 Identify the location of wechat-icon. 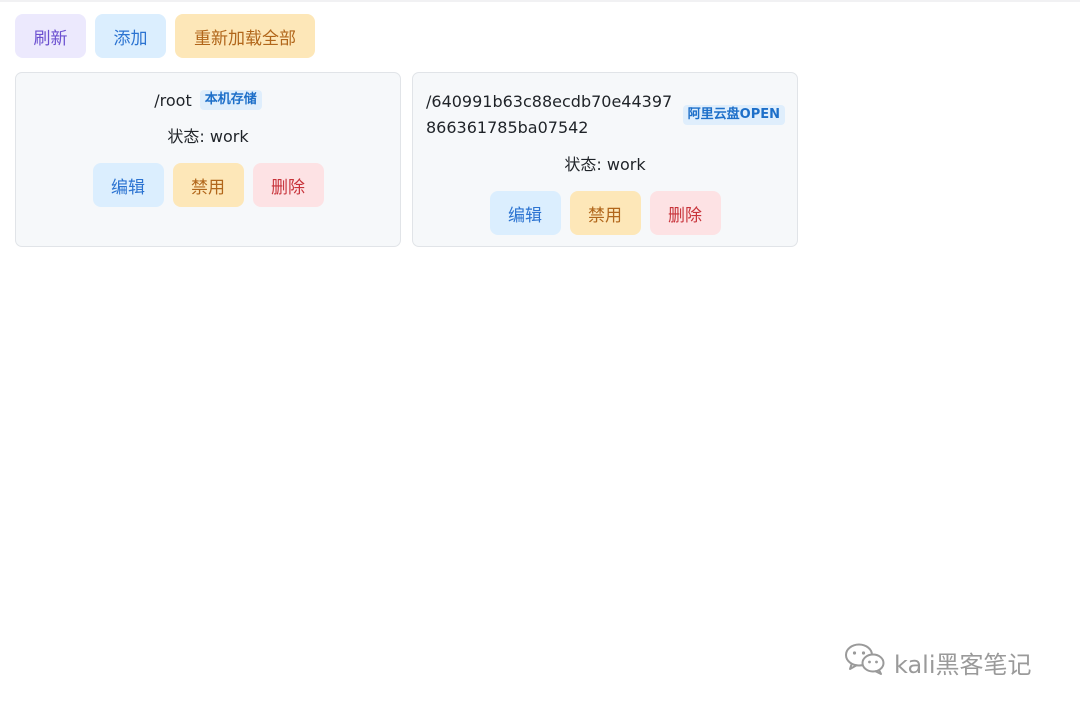
(865, 662).